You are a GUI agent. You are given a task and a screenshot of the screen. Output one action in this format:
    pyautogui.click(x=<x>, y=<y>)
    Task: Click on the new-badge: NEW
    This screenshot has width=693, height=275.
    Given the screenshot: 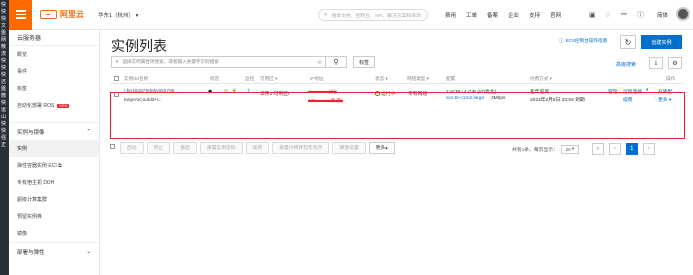 What is the action you would take?
    pyautogui.click(x=63, y=105)
    